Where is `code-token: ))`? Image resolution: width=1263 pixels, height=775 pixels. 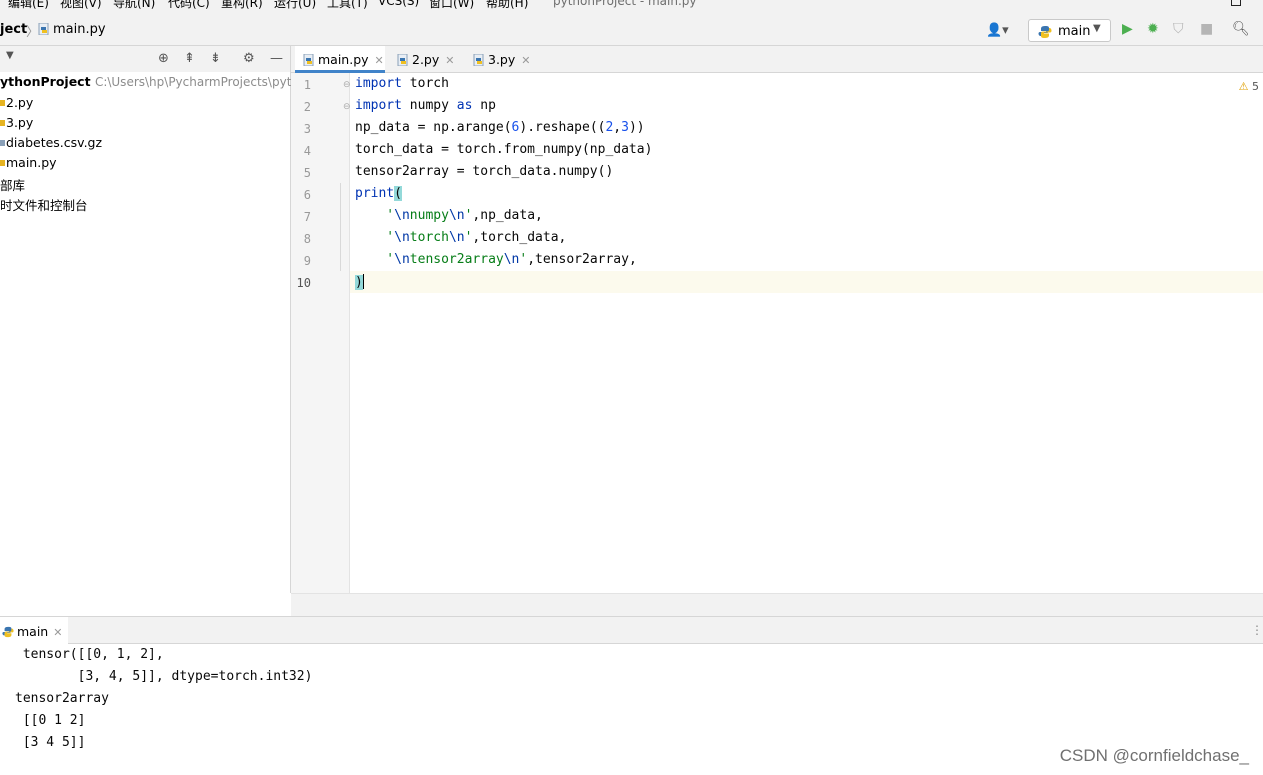 code-token: )) is located at coordinates (636, 127).